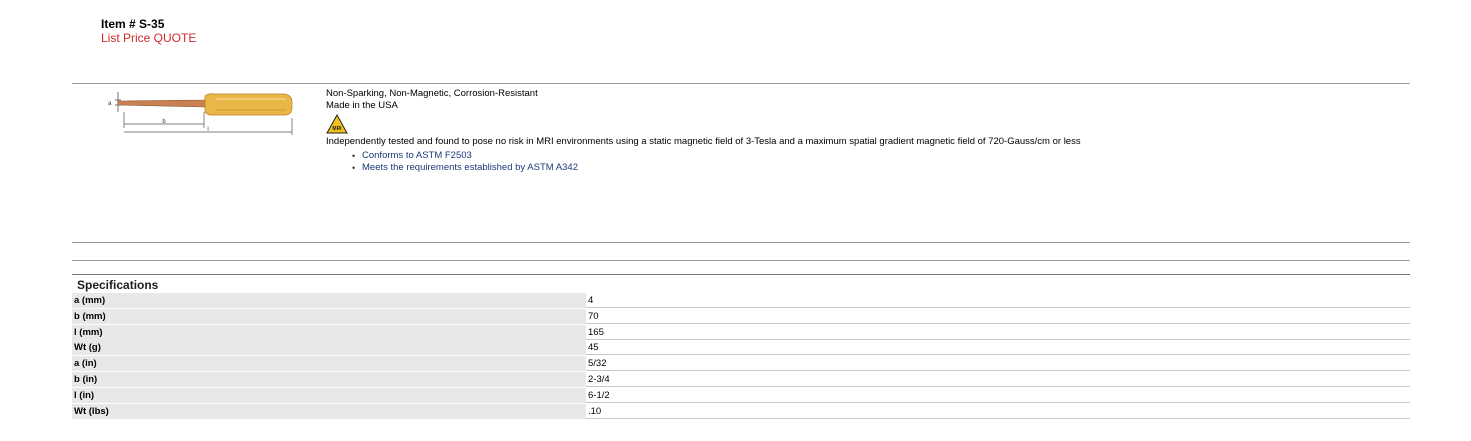 This screenshot has height=441, width=1471. I want to click on spec-value: .10, so click(998, 411).